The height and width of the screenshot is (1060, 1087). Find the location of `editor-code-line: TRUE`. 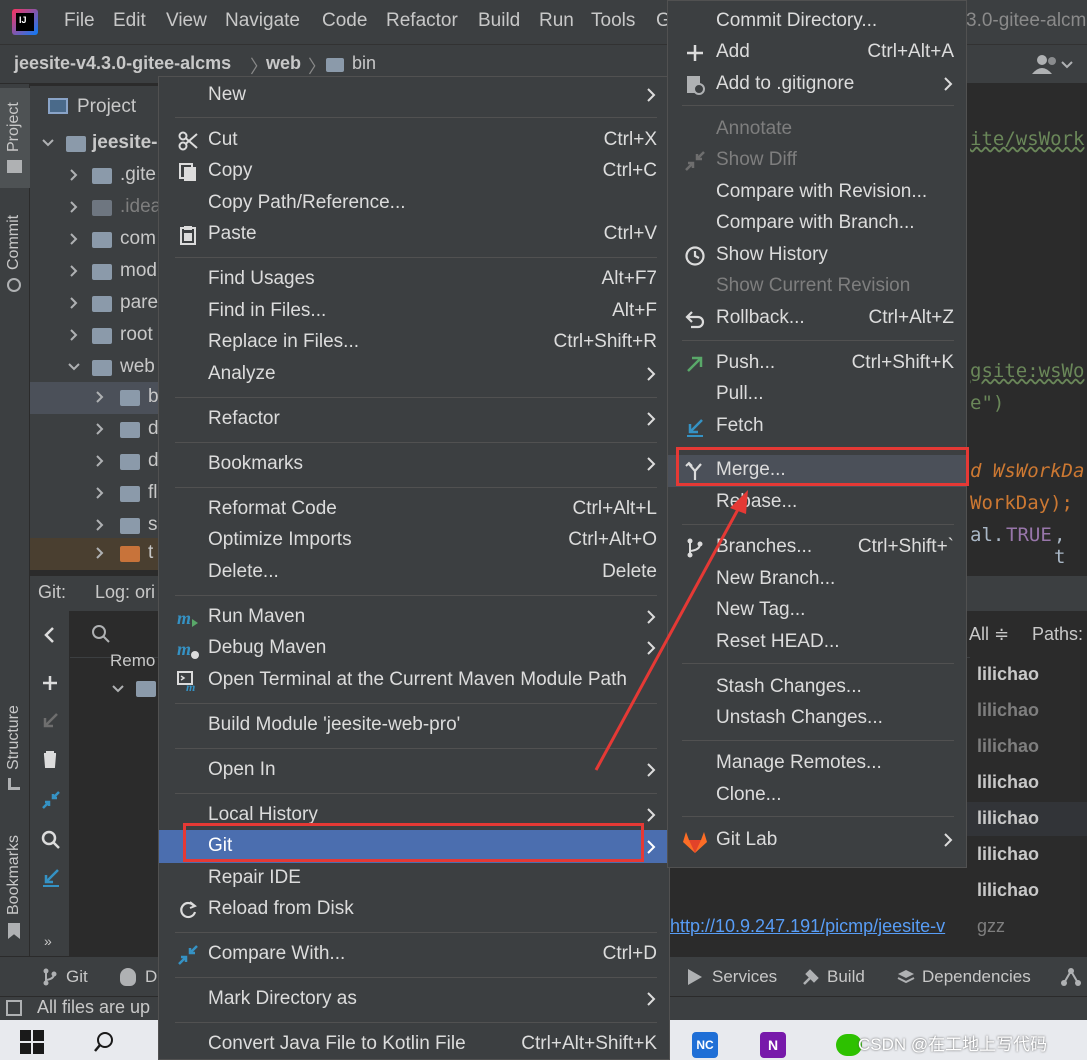

editor-code-line: TRUE is located at coordinates (1029, 535).